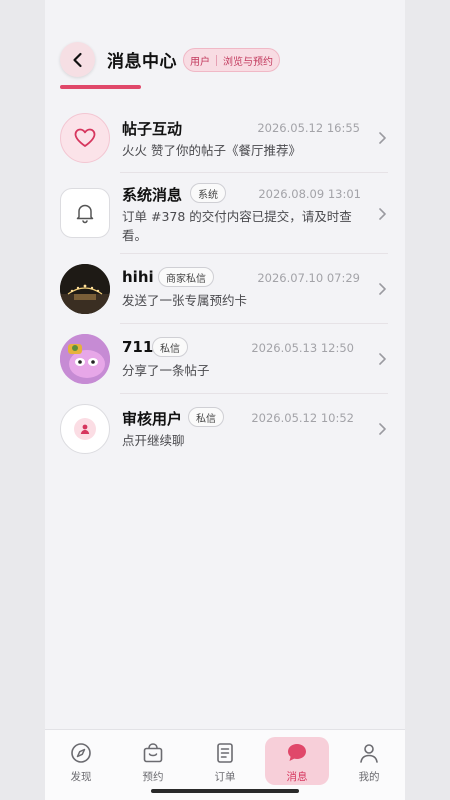  I want to click on message-time: 2026.05.13 12:50, so click(302, 348).